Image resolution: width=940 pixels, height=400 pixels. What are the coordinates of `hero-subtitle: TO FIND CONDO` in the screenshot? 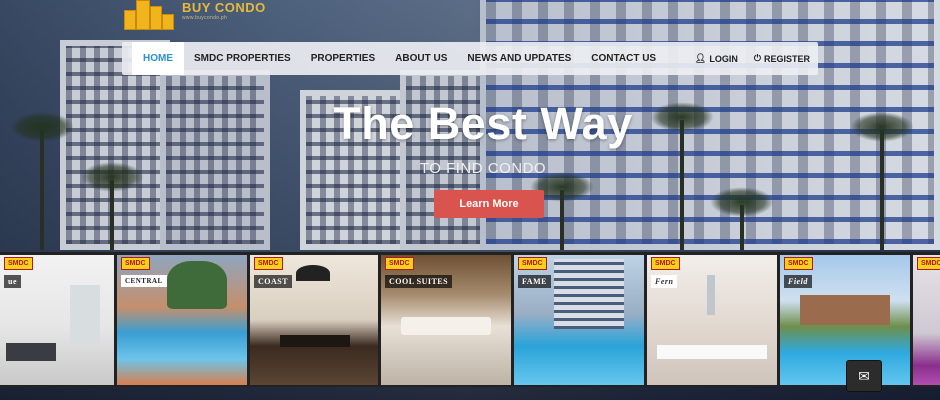 It's located at (483, 168).